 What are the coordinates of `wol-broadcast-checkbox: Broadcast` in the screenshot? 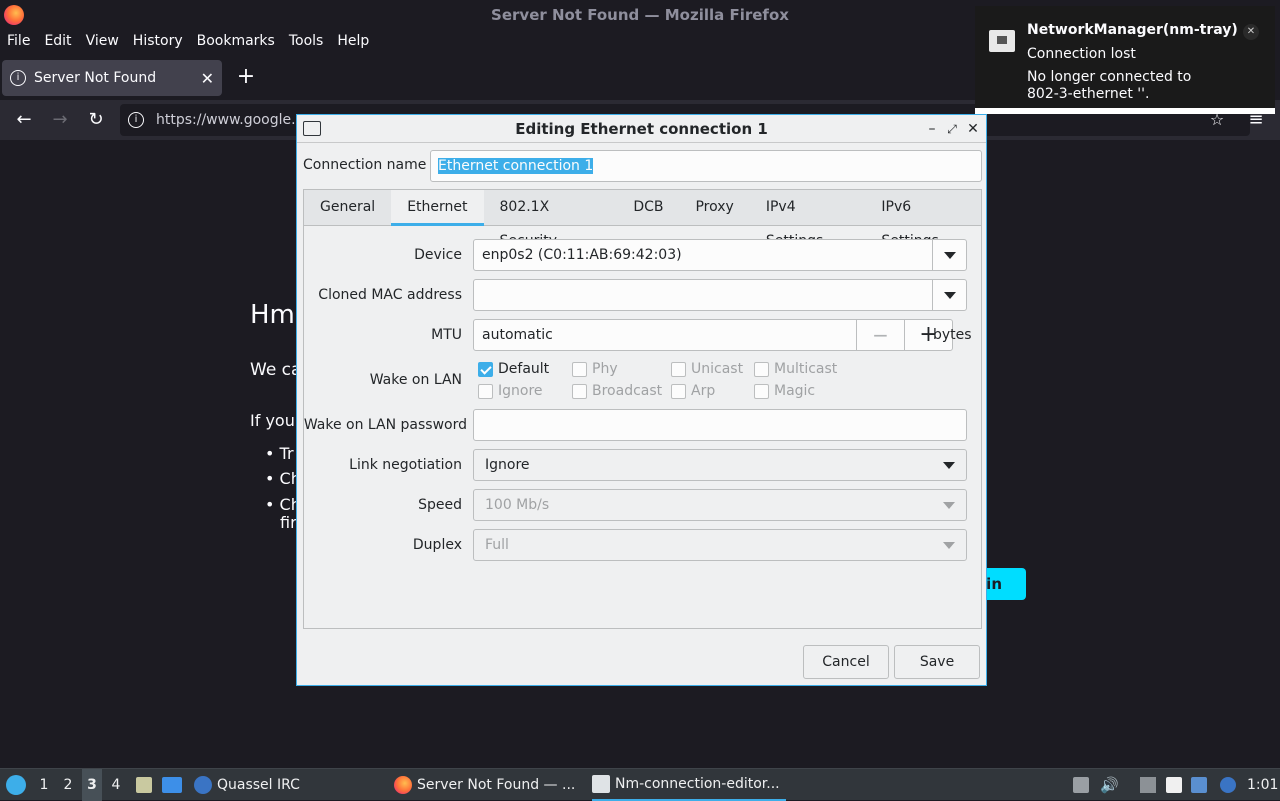 It's located at (617, 391).